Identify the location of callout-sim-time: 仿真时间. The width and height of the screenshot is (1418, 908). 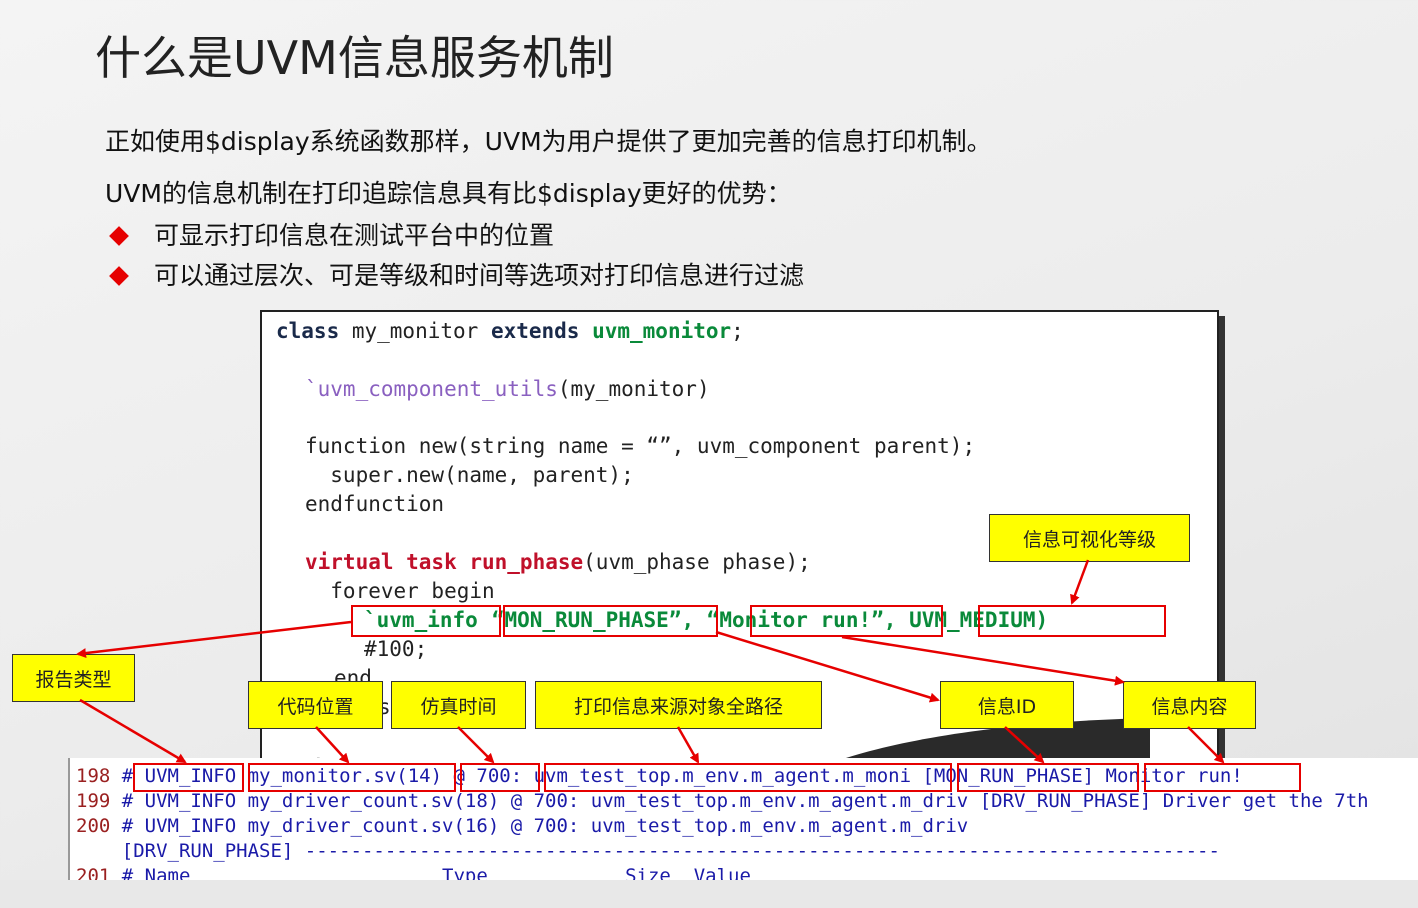
(458, 705).